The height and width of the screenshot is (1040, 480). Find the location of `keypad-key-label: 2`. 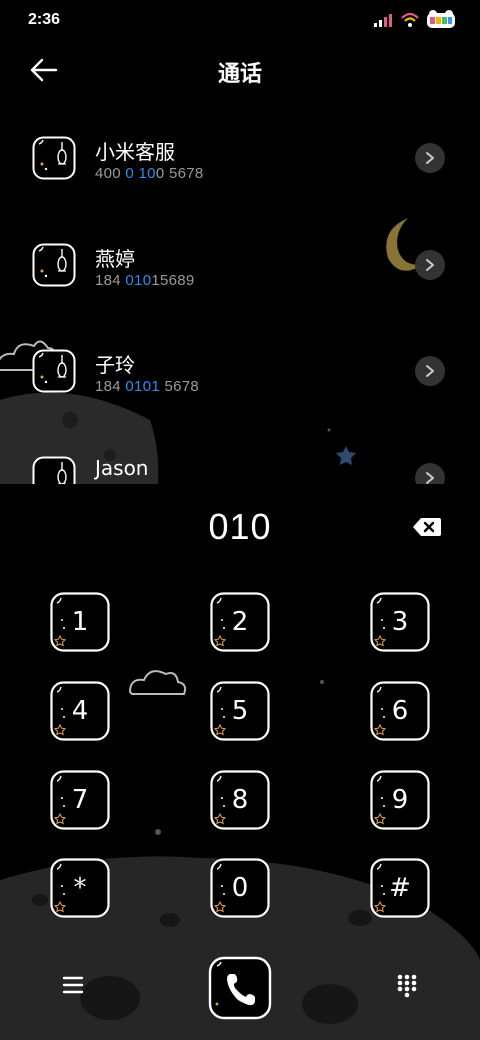

keypad-key-label: 2 is located at coordinates (240, 622).